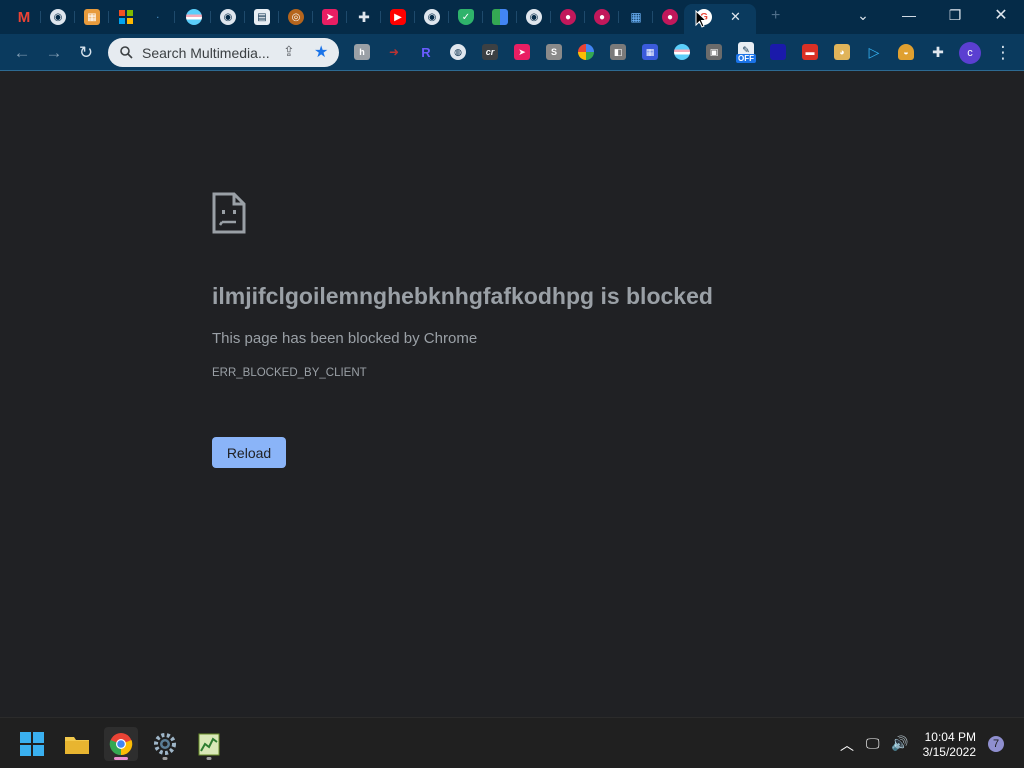 This screenshot has width=1024, height=768. Describe the element at coordinates (996, 744) in the screenshot. I see `notification-badge: 7` at that location.